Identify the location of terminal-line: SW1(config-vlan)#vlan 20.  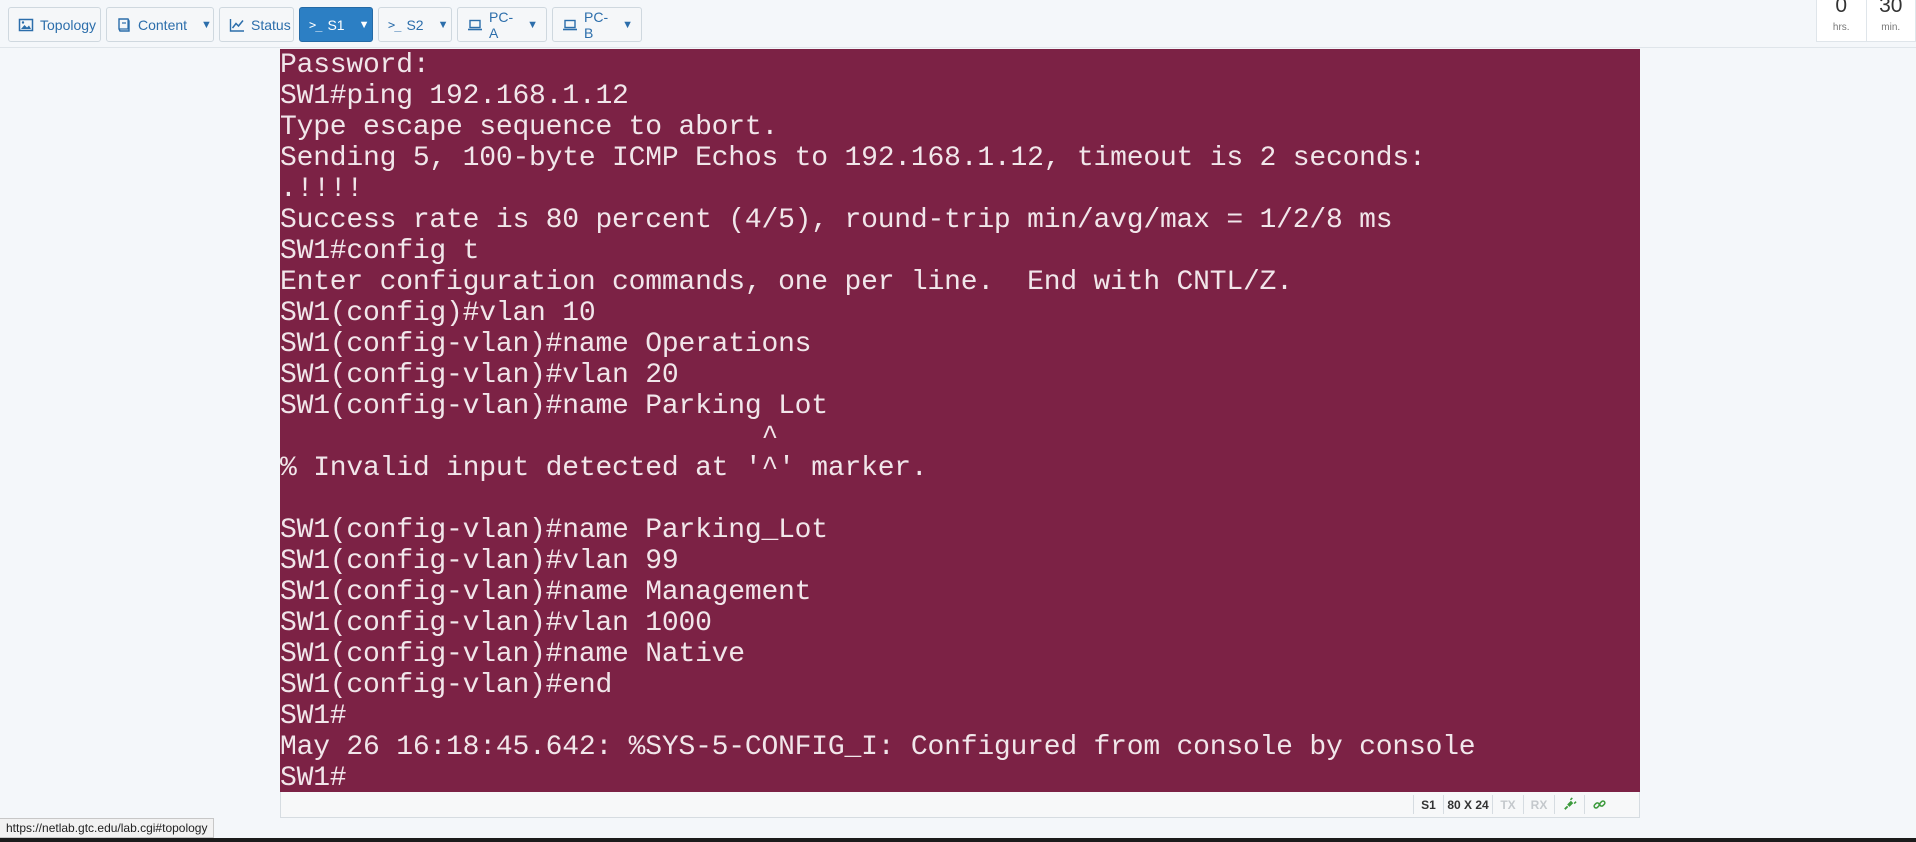
(479, 375).